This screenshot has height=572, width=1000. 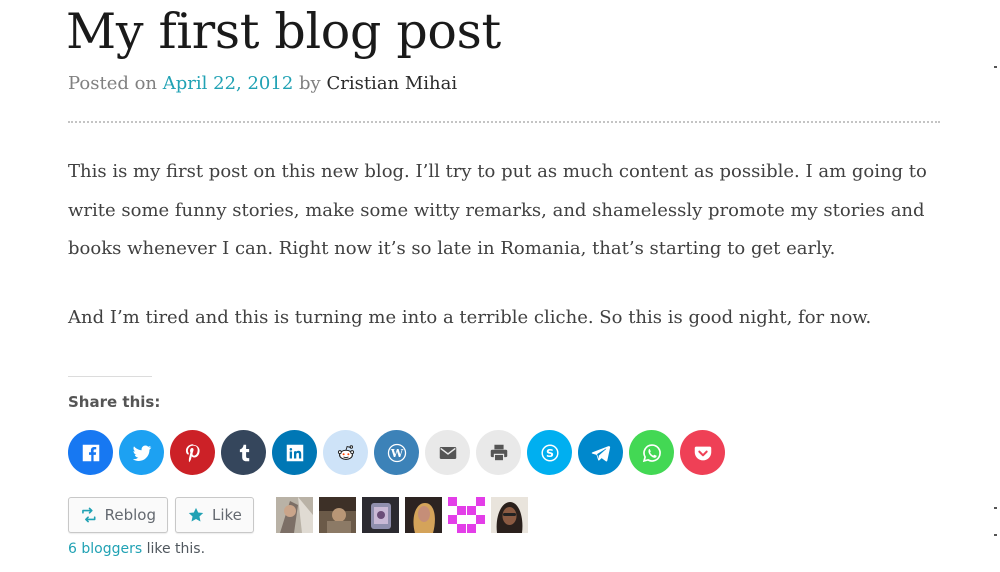 I want to click on reddit-icon, so click(x=345, y=452).